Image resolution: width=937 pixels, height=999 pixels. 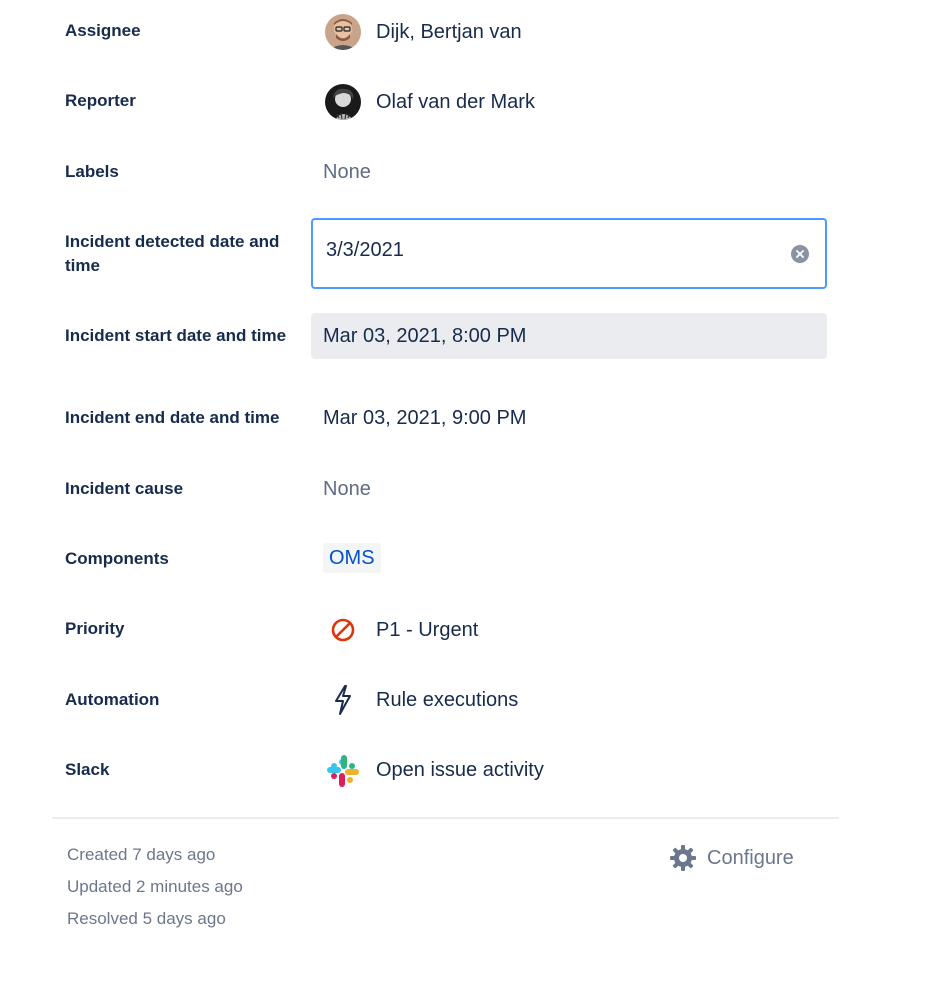 I want to click on blocker-icon, so click(x=343, y=630).